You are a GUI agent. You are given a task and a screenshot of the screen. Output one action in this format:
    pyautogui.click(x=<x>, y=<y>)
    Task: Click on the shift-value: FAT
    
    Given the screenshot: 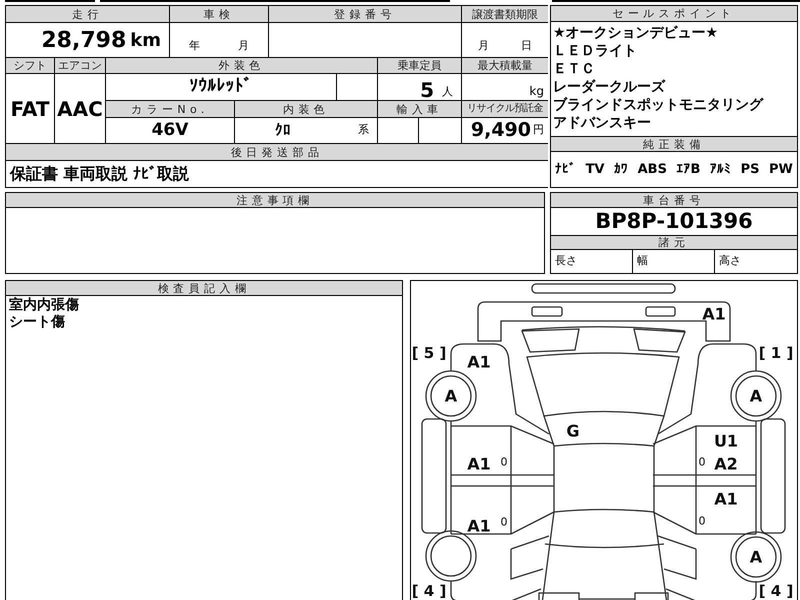 What is the action you would take?
    pyautogui.click(x=30, y=109)
    